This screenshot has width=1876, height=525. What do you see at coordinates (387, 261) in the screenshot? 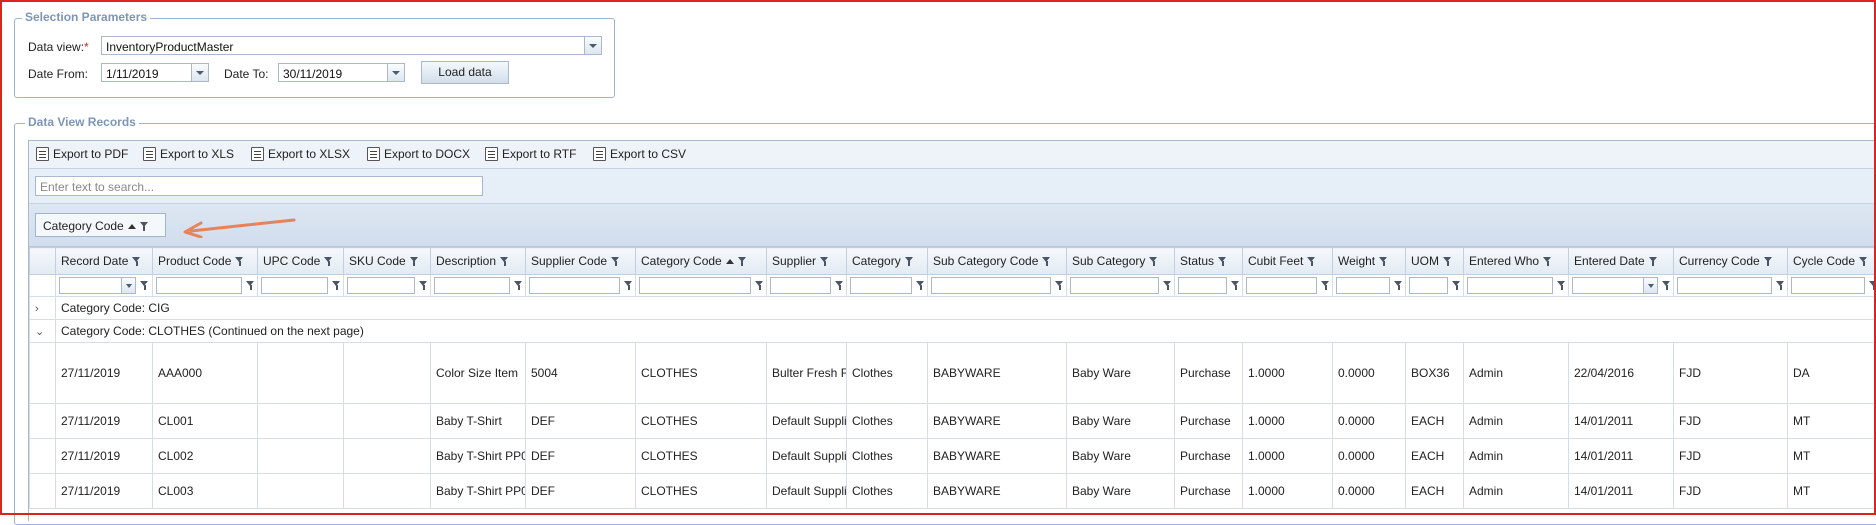
I see `column-header: SKU Code` at bounding box center [387, 261].